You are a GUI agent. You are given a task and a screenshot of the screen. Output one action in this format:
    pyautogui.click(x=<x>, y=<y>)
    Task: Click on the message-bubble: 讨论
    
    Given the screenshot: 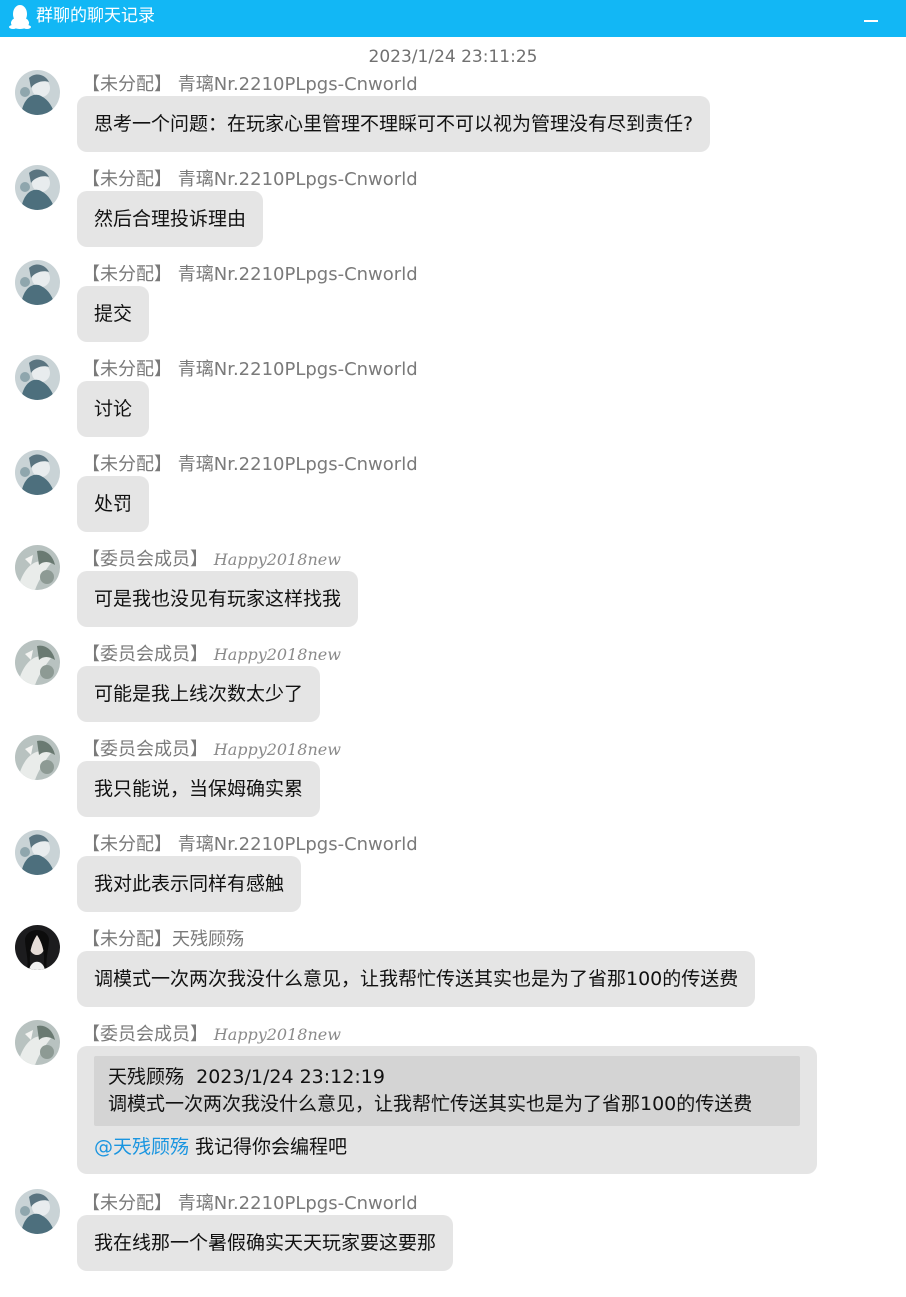 What is the action you would take?
    pyautogui.click(x=113, y=409)
    